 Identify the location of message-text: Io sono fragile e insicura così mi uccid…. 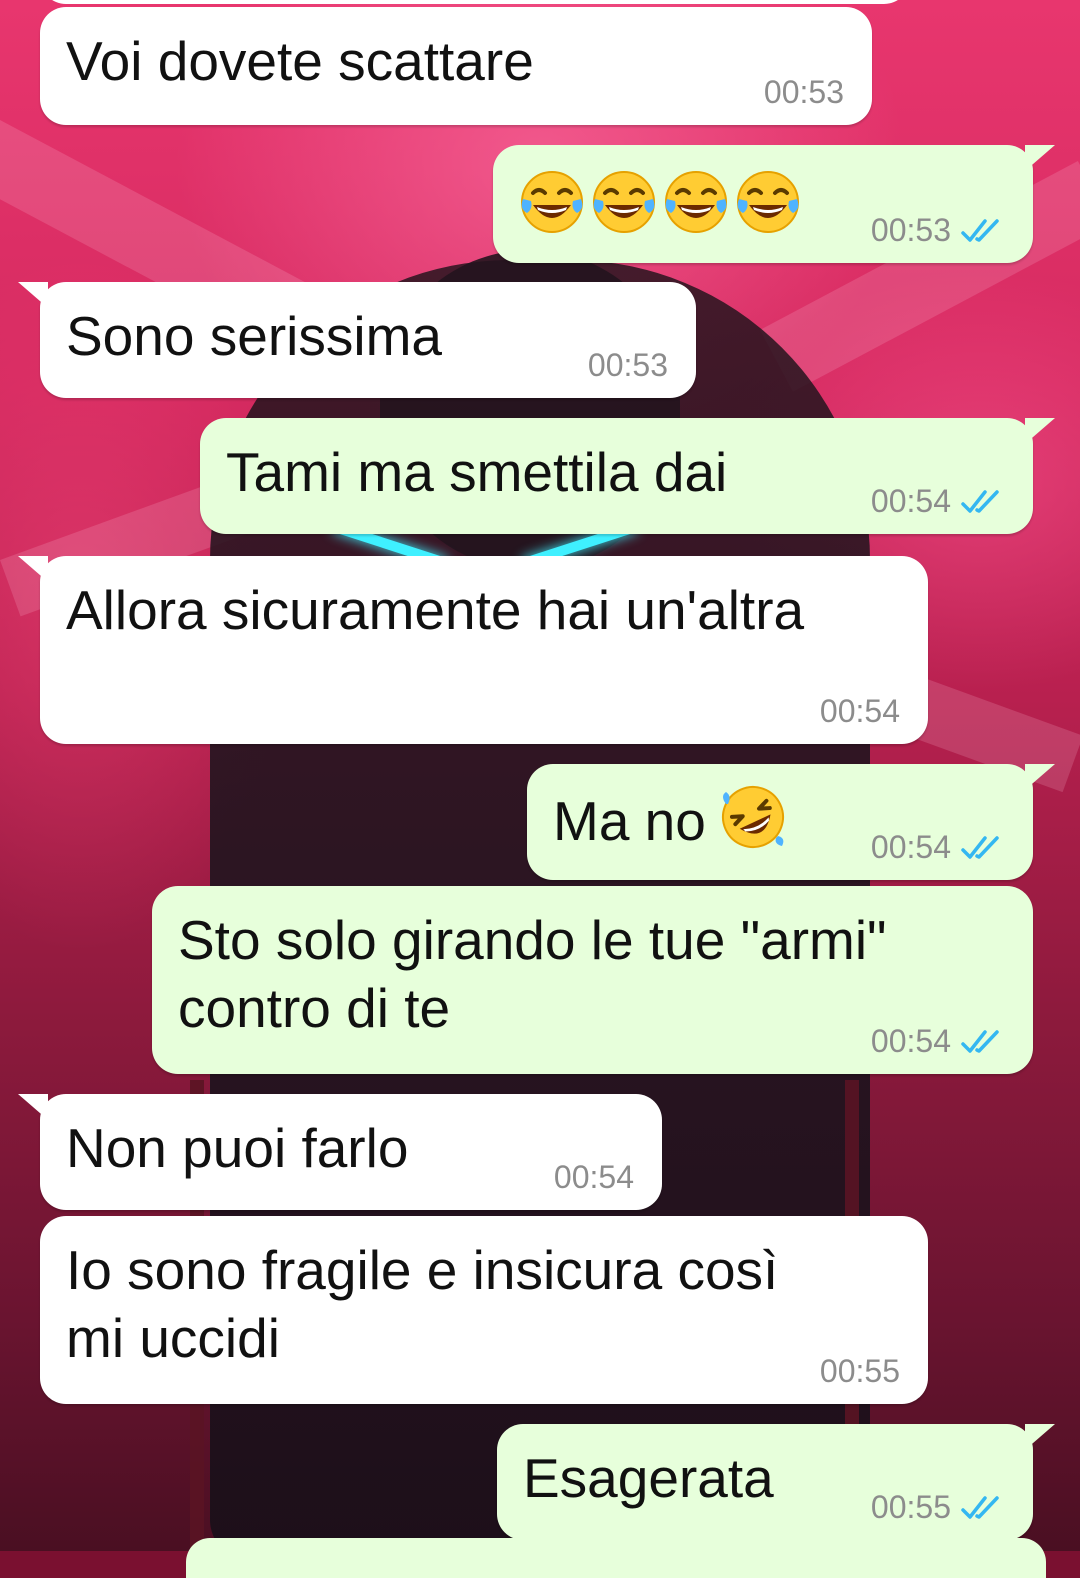
(422, 1304).